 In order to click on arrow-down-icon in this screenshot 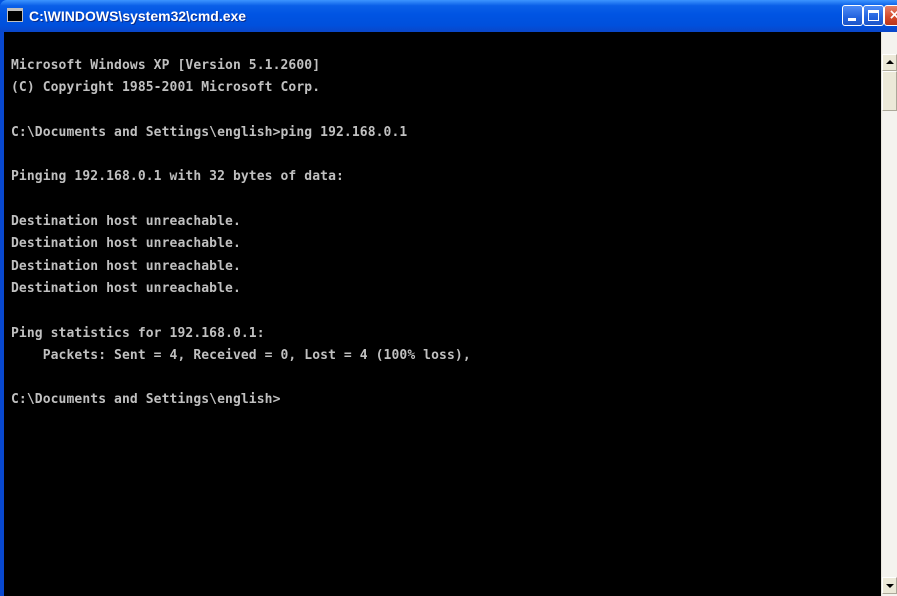, I will do `click(890, 586)`.